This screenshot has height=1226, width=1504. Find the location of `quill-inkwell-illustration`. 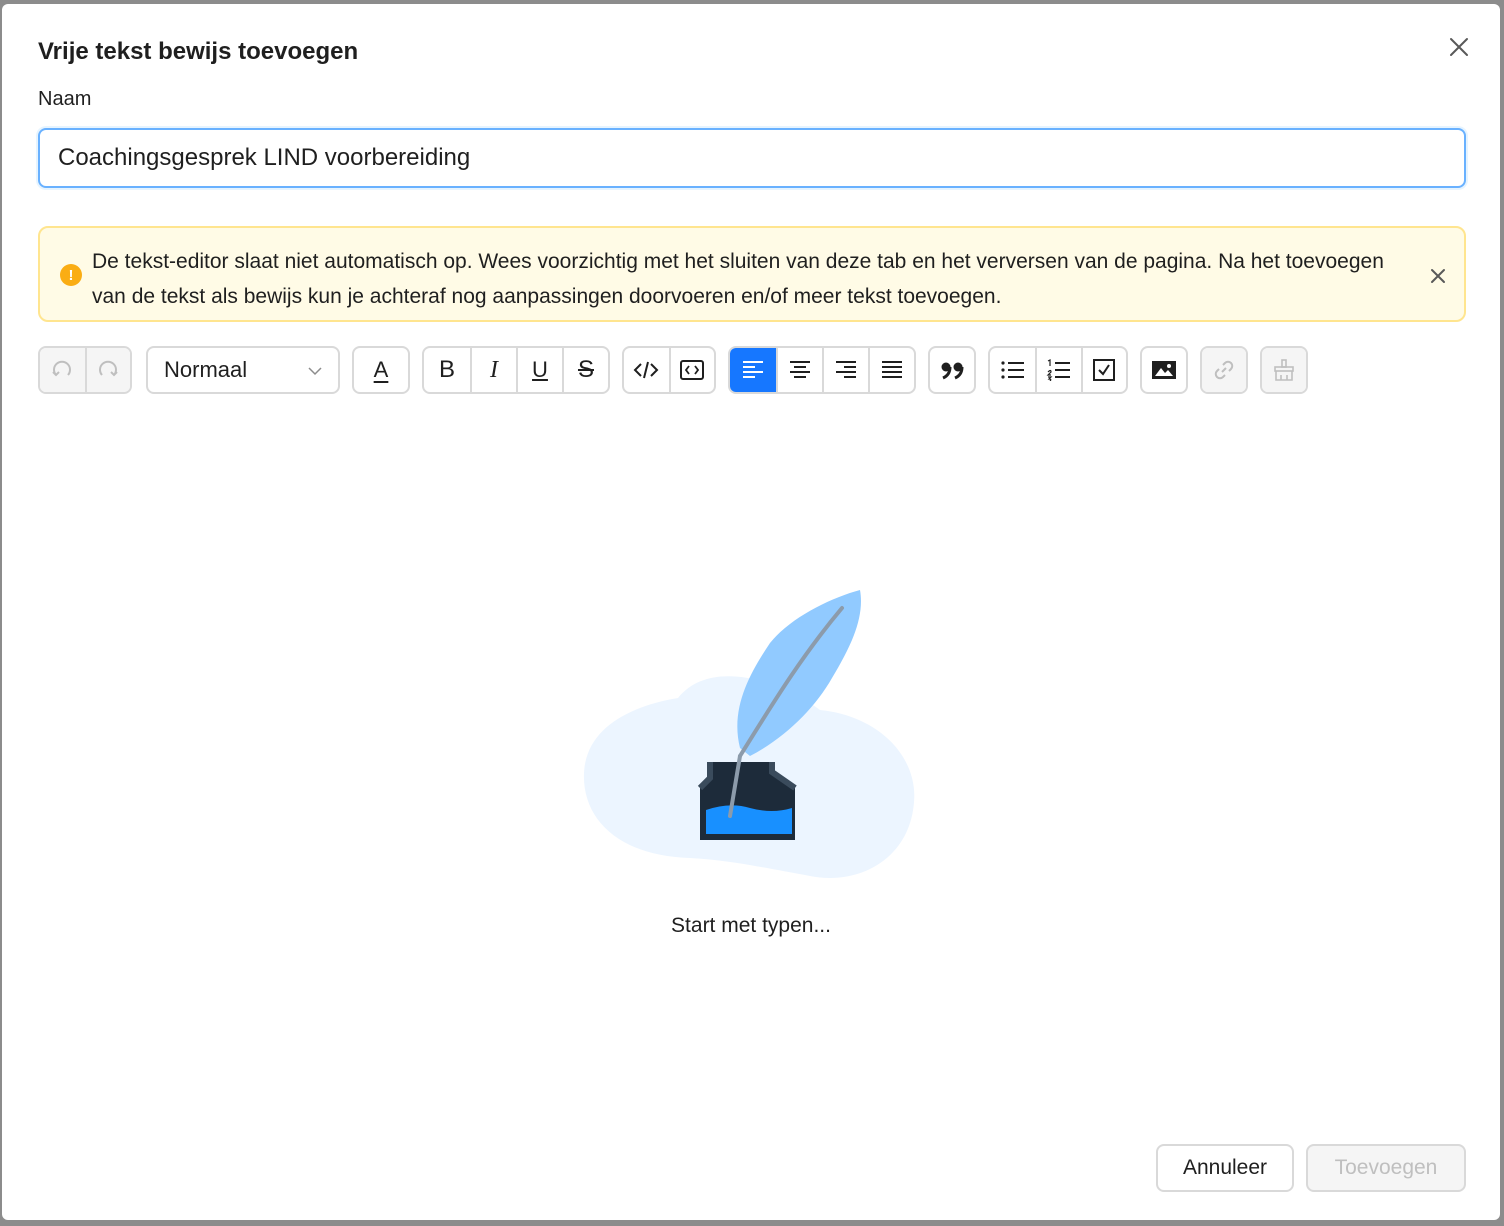

quill-inkwell-illustration is located at coordinates (749, 734).